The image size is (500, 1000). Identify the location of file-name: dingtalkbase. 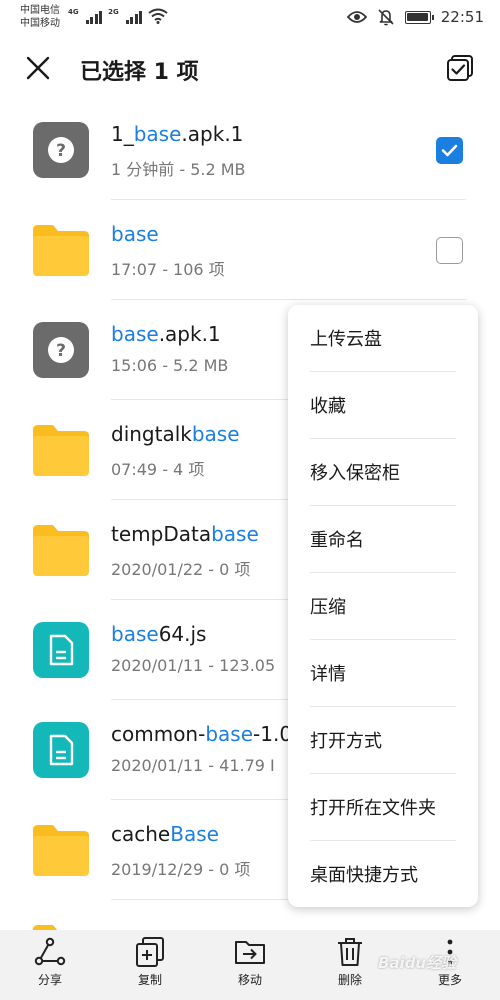
(175, 434).